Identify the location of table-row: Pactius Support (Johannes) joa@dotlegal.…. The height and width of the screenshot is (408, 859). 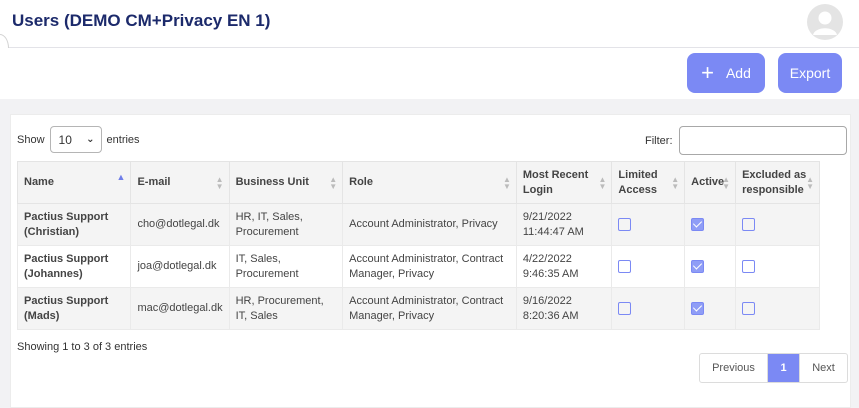
(418, 266).